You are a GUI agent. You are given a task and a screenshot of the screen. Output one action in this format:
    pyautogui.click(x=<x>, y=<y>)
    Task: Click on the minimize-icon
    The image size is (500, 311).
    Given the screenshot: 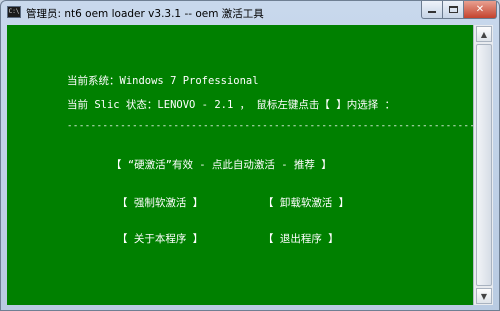 What is the action you would take?
    pyautogui.click(x=432, y=12)
    